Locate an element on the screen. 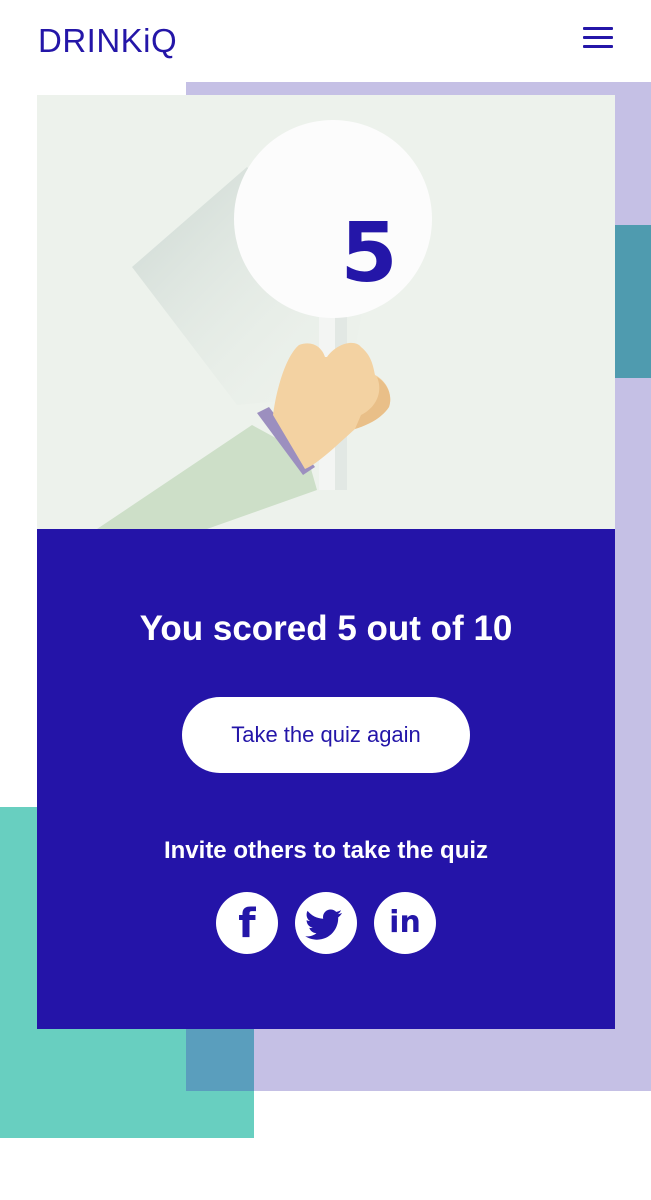 The width and height of the screenshot is (651, 1200). score-heading: You scored 5 out of 10 is located at coordinates (326, 628).